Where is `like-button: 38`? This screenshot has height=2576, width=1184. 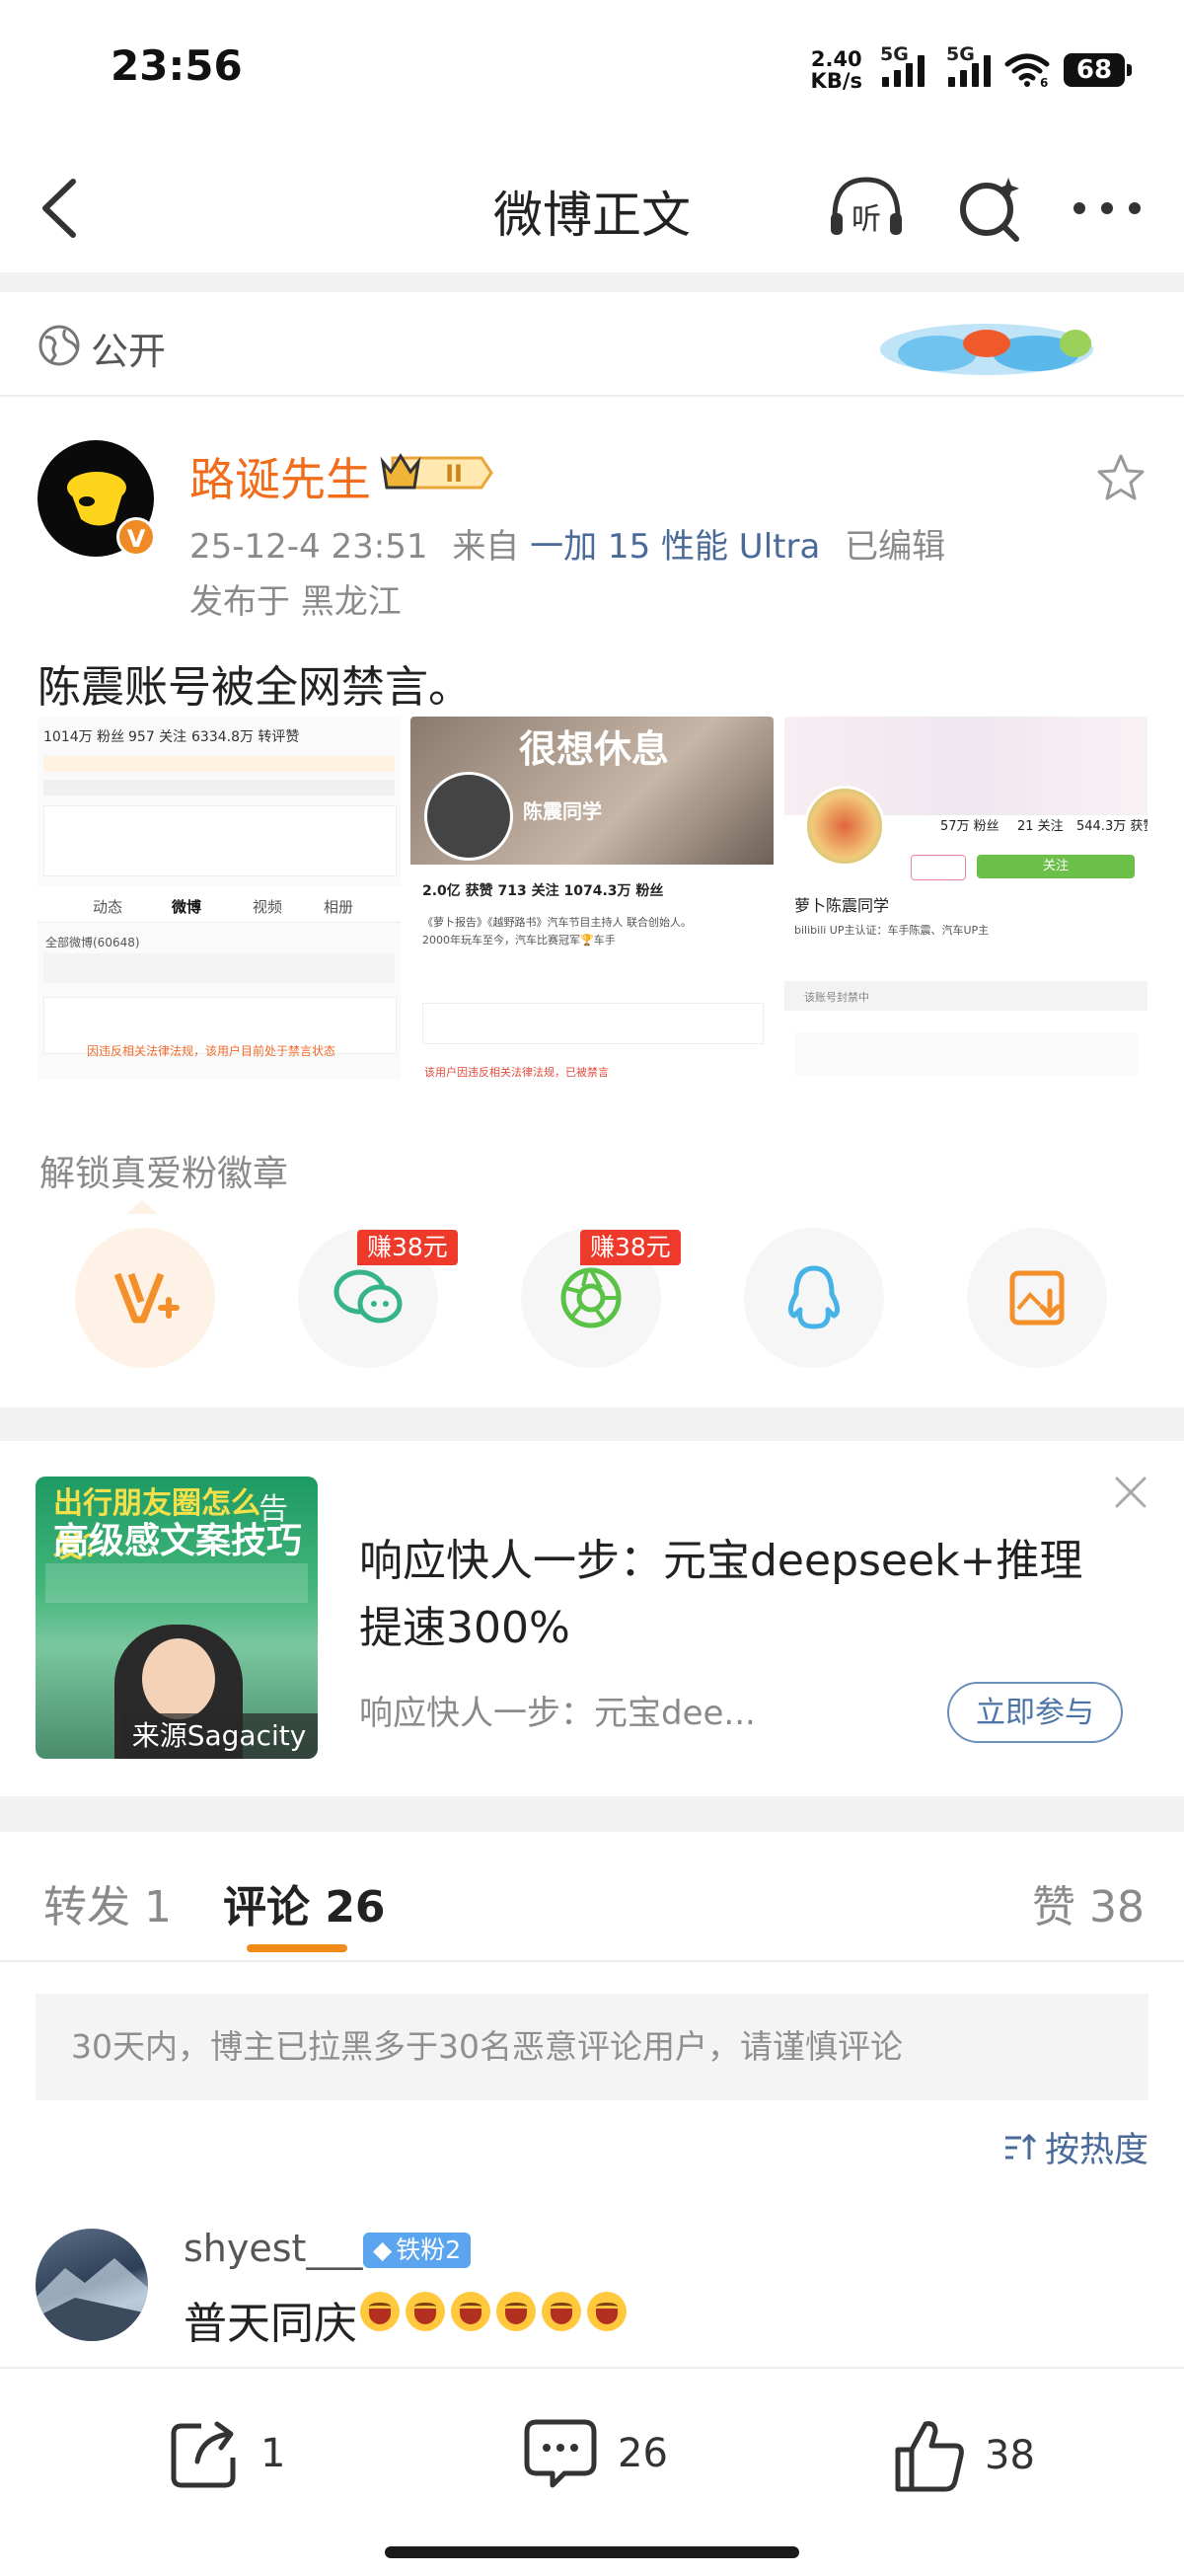 like-button: 38 is located at coordinates (964, 2455).